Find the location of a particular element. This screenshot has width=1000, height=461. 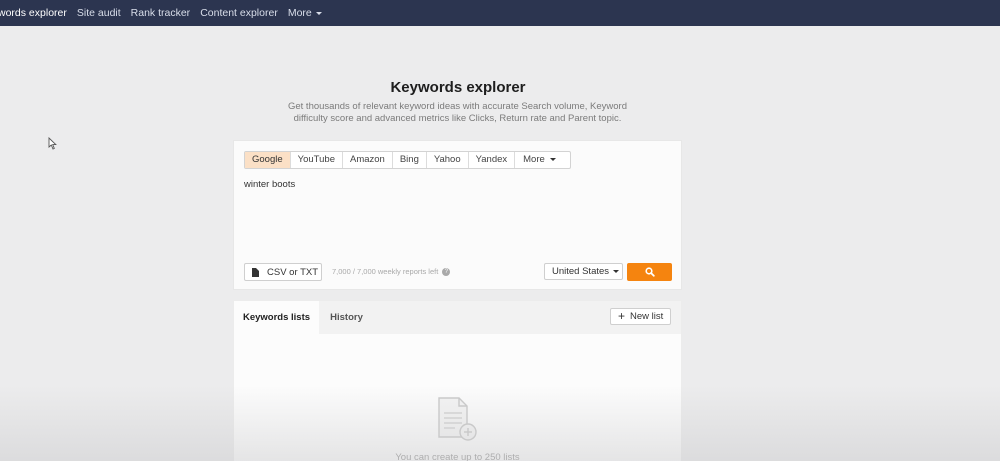

page-title: Keywords explorer is located at coordinates (458, 87).